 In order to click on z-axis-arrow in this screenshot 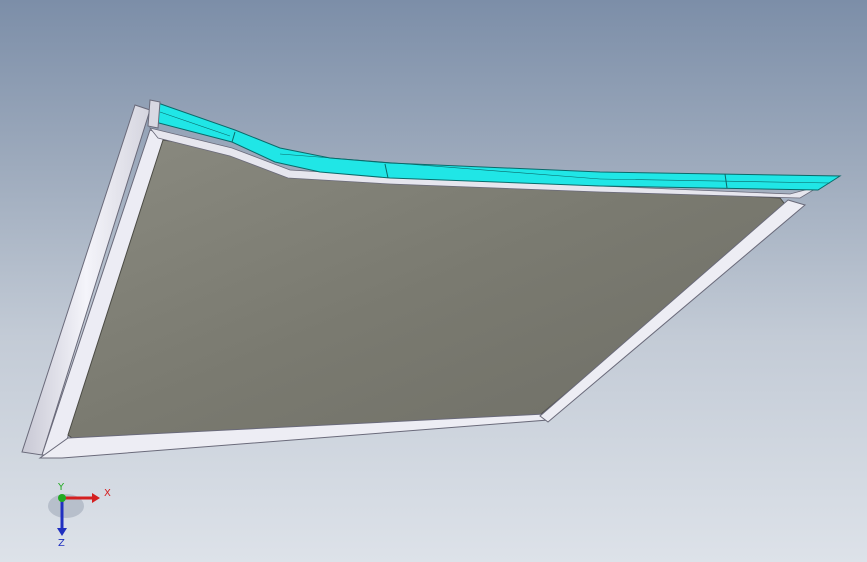, I will do `click(62, 532)`.